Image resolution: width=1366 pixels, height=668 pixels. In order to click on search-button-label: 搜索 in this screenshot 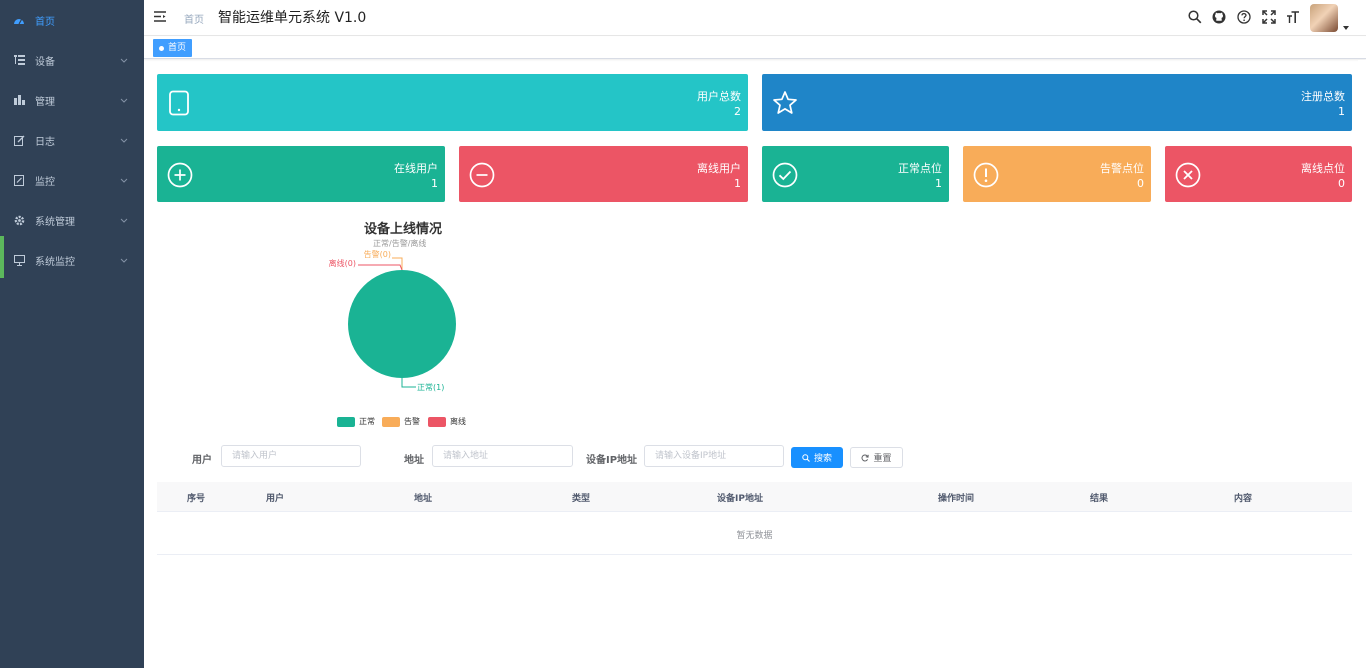, I will do `click(822, 459)`.